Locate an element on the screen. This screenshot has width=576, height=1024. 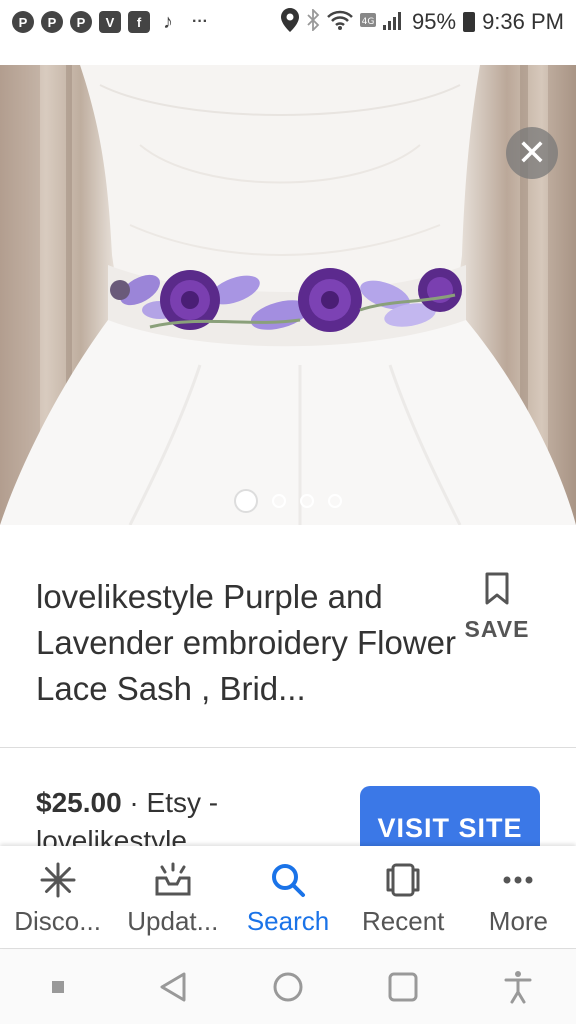
nav-recent: Recent is located at coordinates (403, 897).